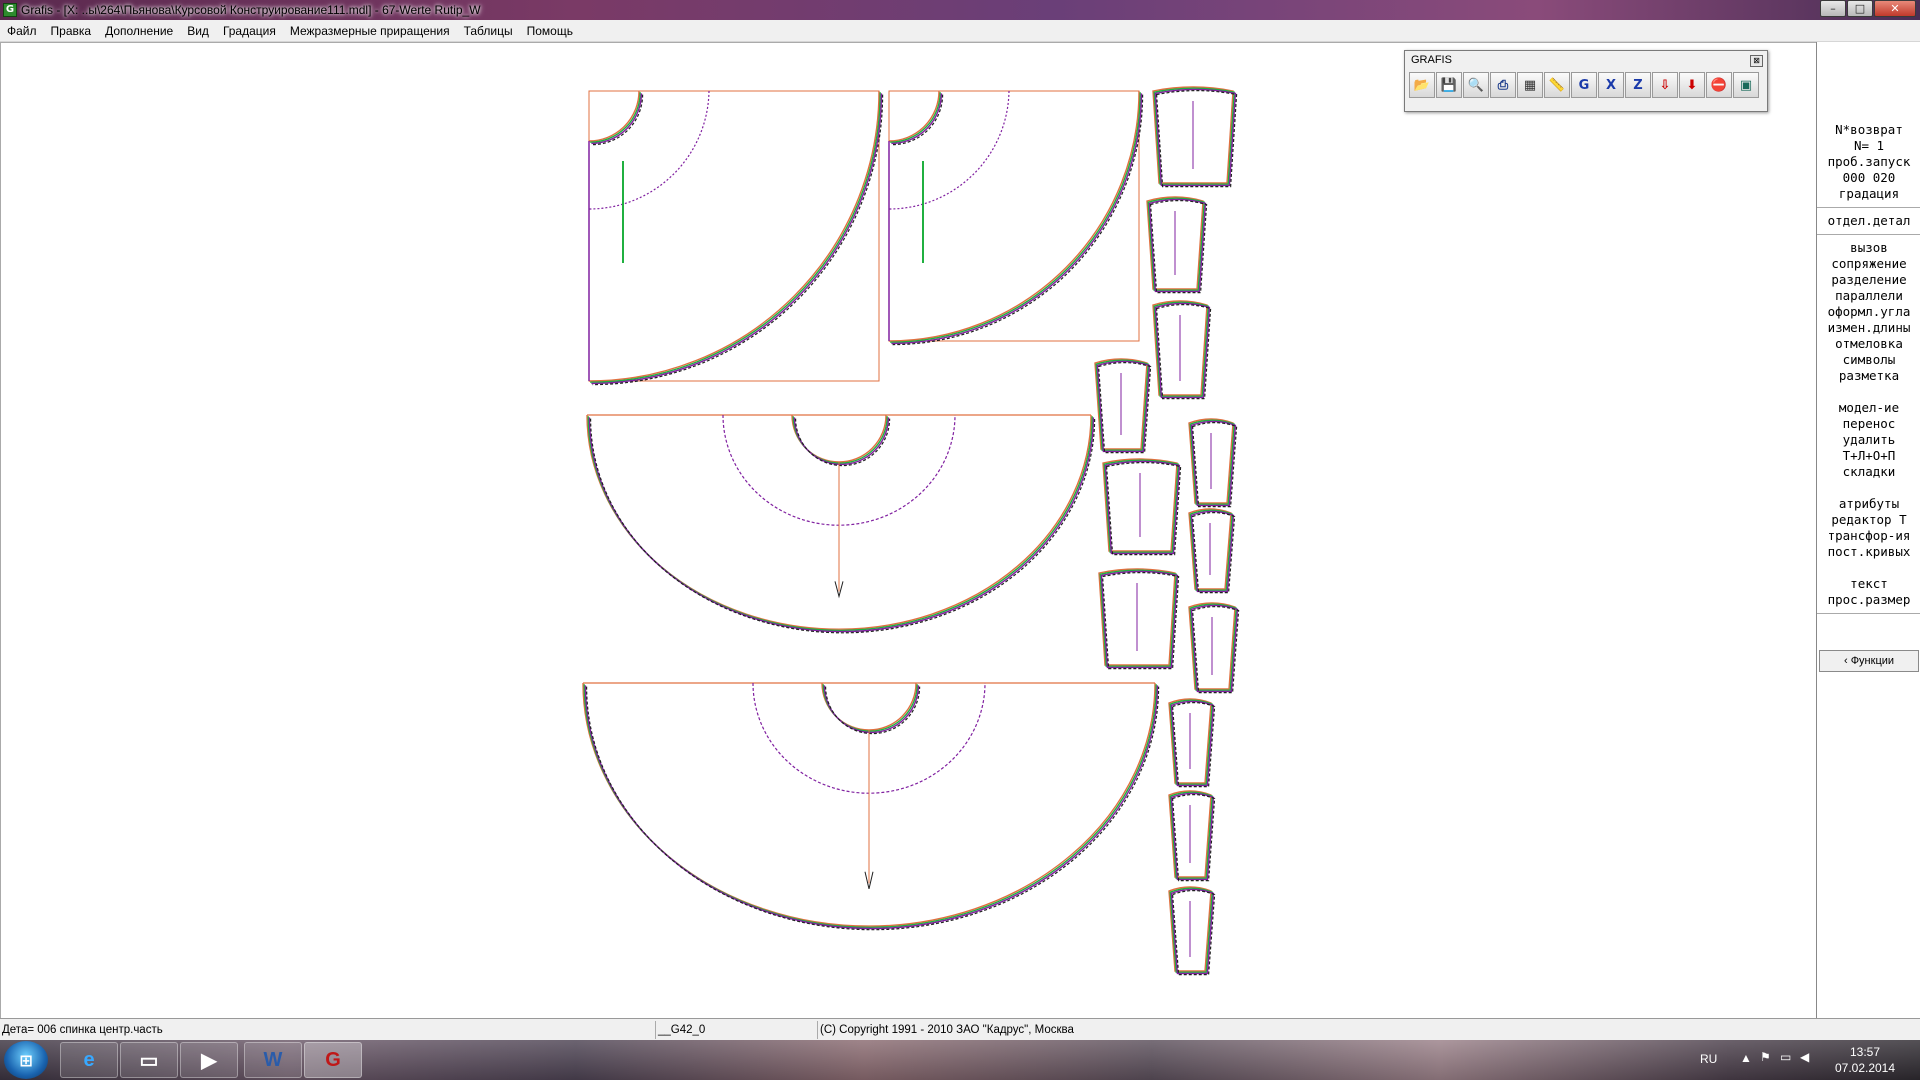 This screenshot has height=1080, width=1920. Describe the element at coordinates (1865, 1052) in the screenshot. I see `clock-time: 13:57` at that location.